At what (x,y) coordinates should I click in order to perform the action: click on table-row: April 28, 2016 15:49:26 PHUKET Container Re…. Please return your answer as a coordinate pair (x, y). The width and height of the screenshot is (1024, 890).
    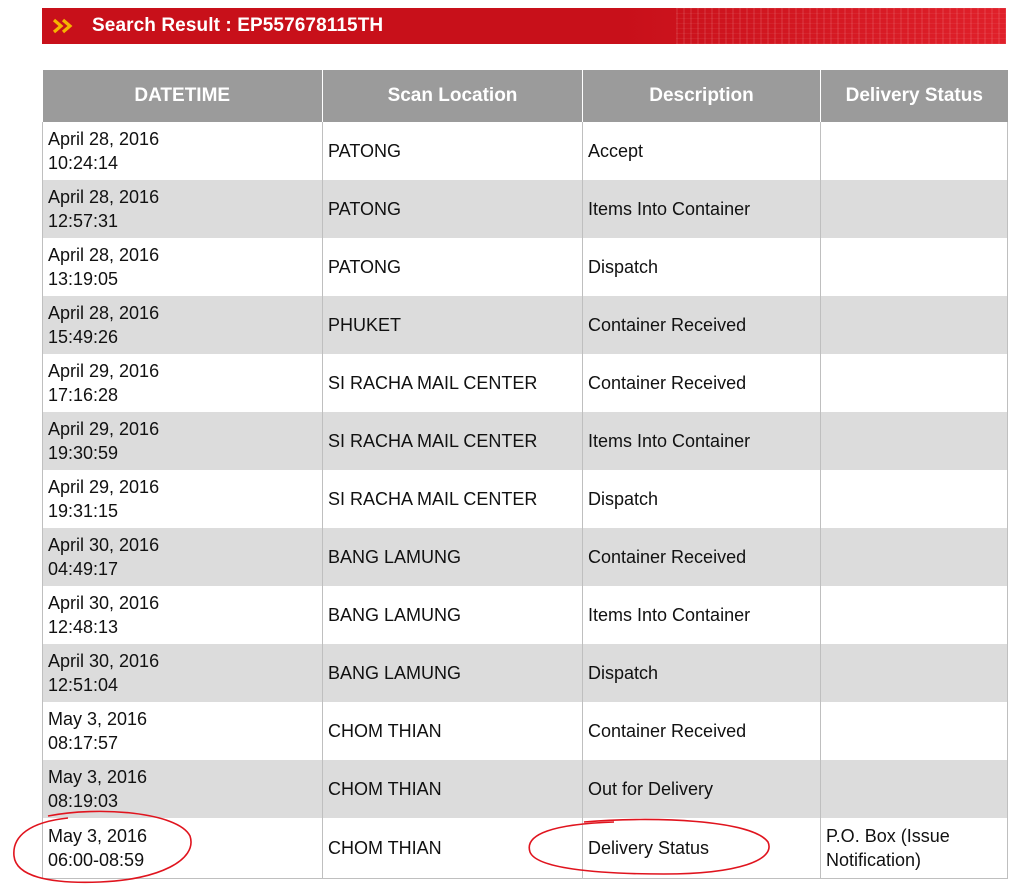
    Looking at the image, I should click on (525, 325).